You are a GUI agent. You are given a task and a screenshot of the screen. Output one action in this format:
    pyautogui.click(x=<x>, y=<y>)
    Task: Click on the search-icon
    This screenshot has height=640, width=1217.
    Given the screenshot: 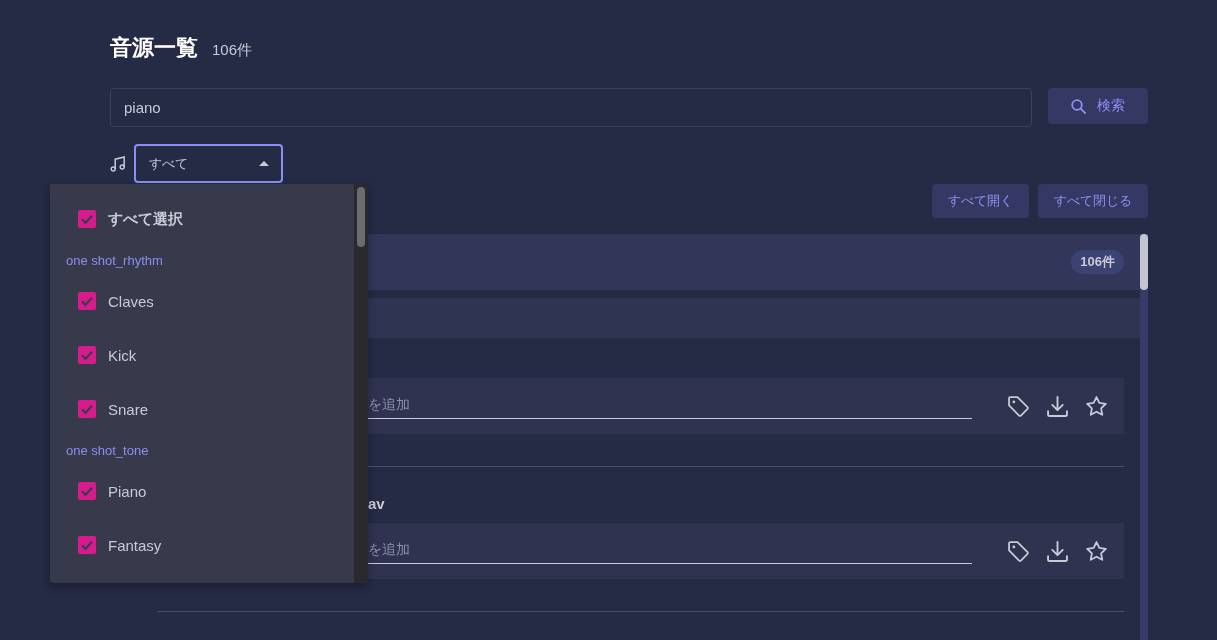 What is the action you would take?
    pyautogui.click(x=1078, y=106)
    